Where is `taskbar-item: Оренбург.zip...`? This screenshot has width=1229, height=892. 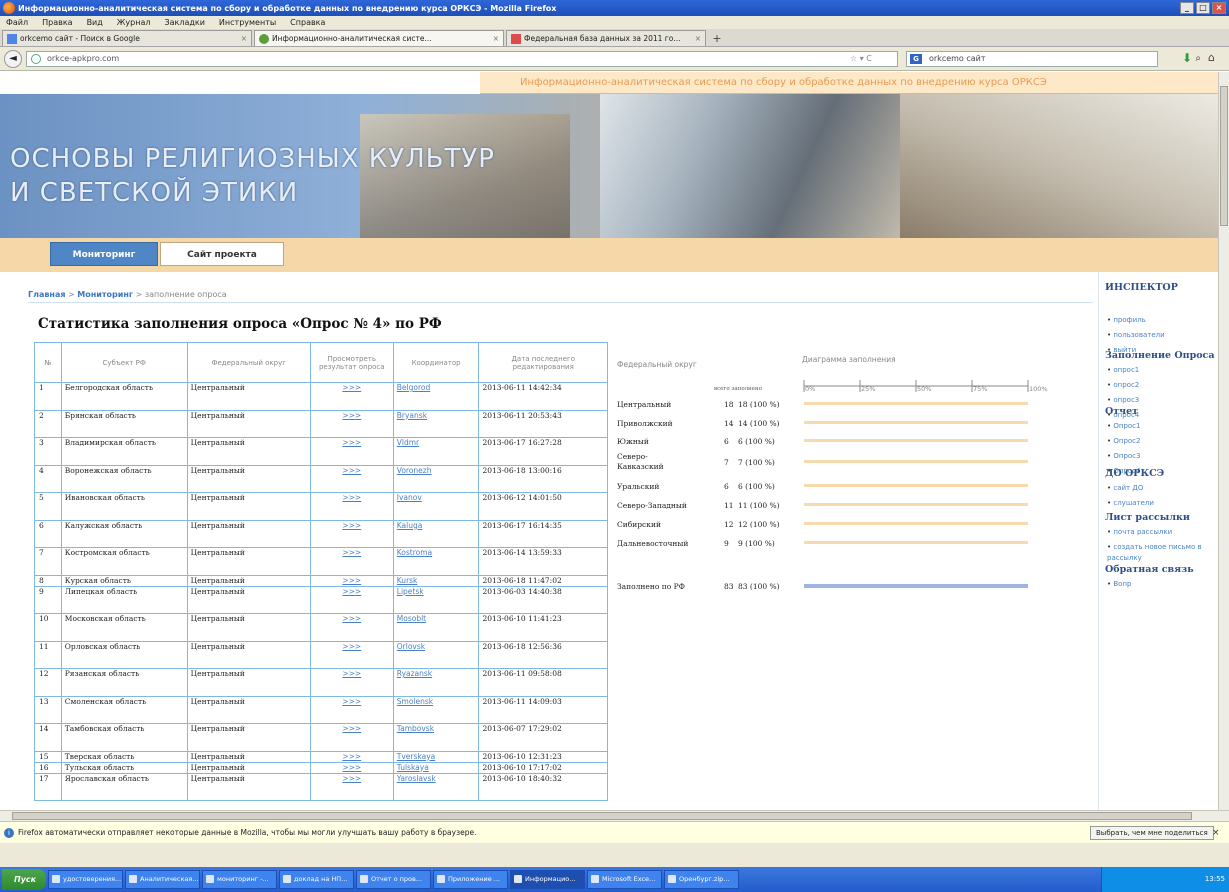
taskbar-item: Оренбург.zip... is located at coordinates (701, 879).